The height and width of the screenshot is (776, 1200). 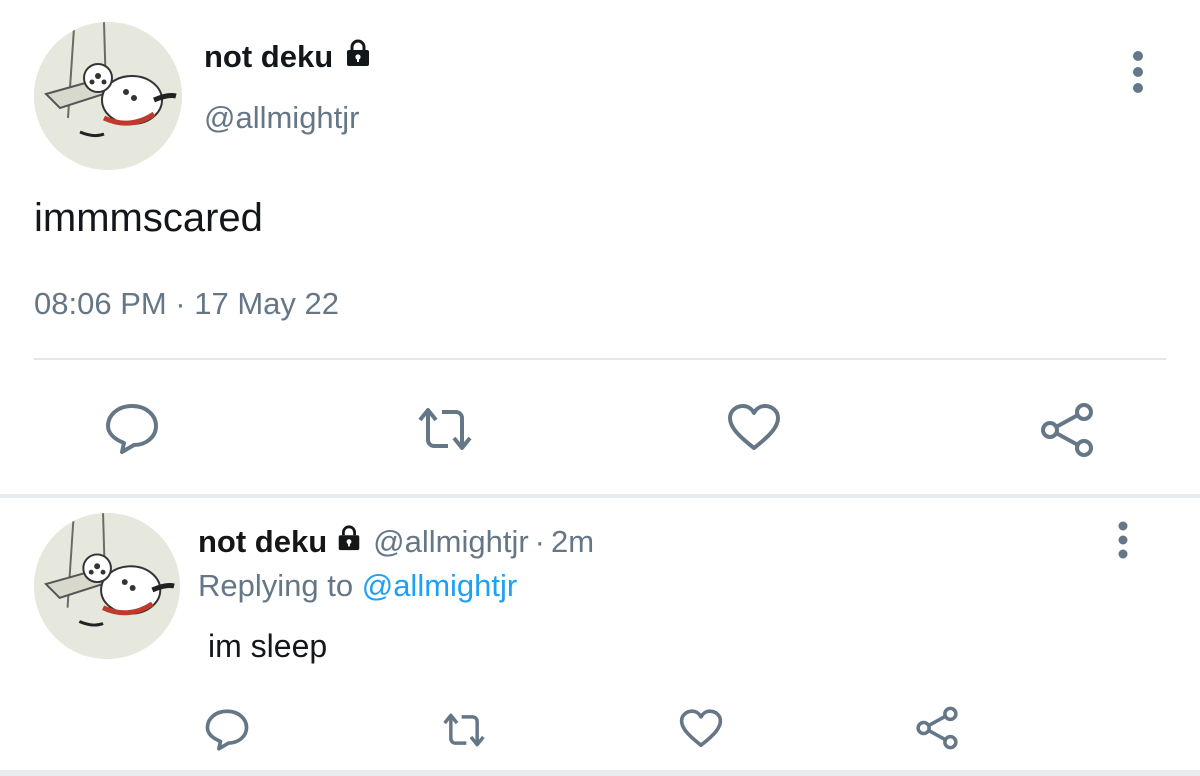 I want to click on reply-avatar, so click(x=107, y=586).